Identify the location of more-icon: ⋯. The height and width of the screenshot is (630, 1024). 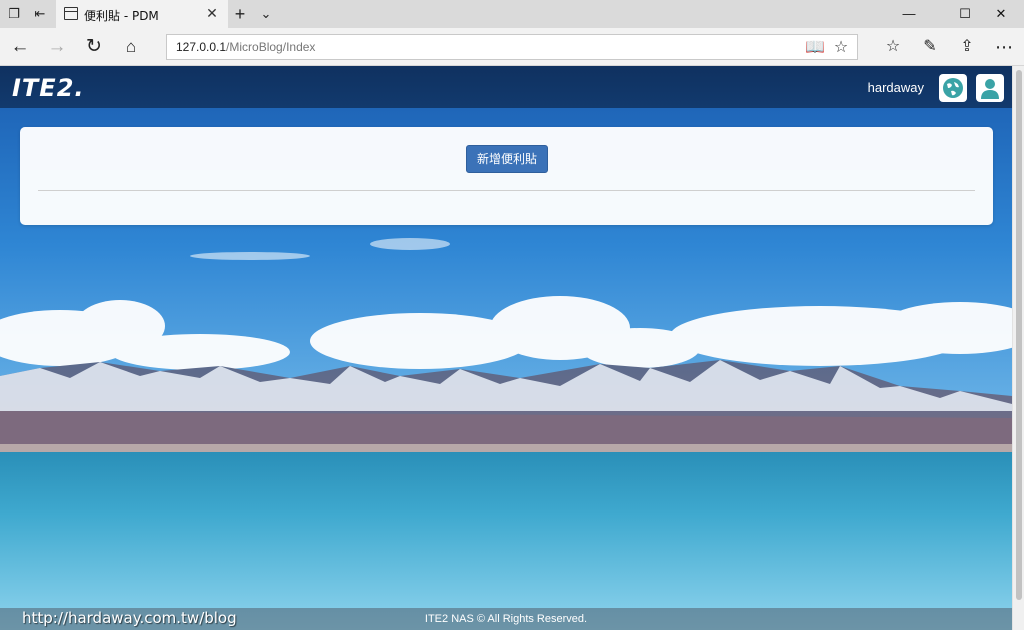
(1004, 47).